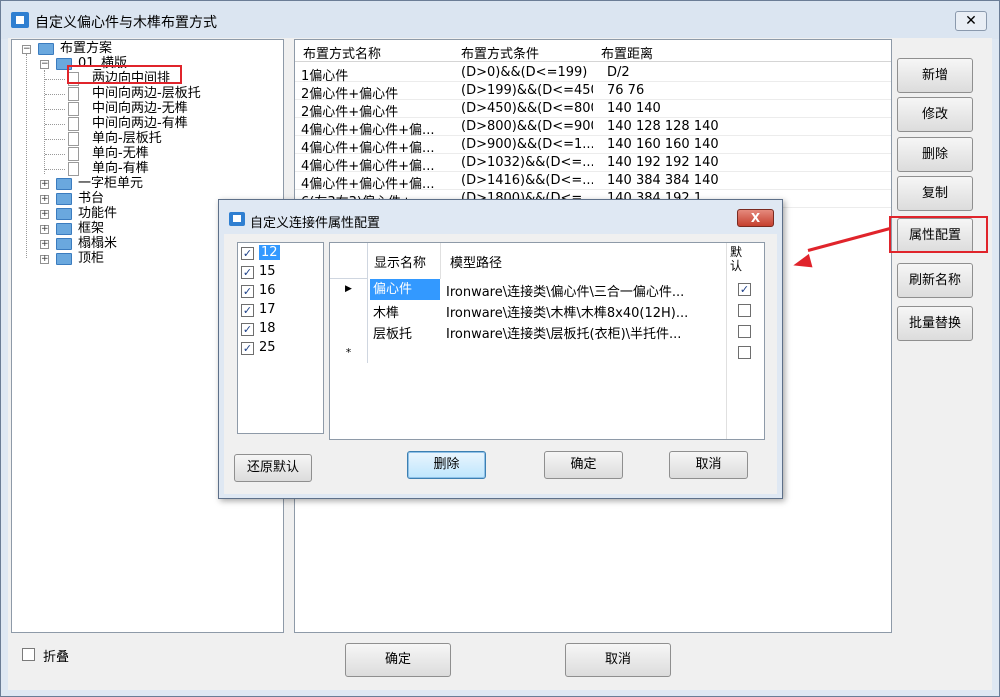 This screenshot has height=697, width=1000. Describe the element at coordinates (406, 332) in the screenshot. I see `display-name-cell: 层板托` at that location.